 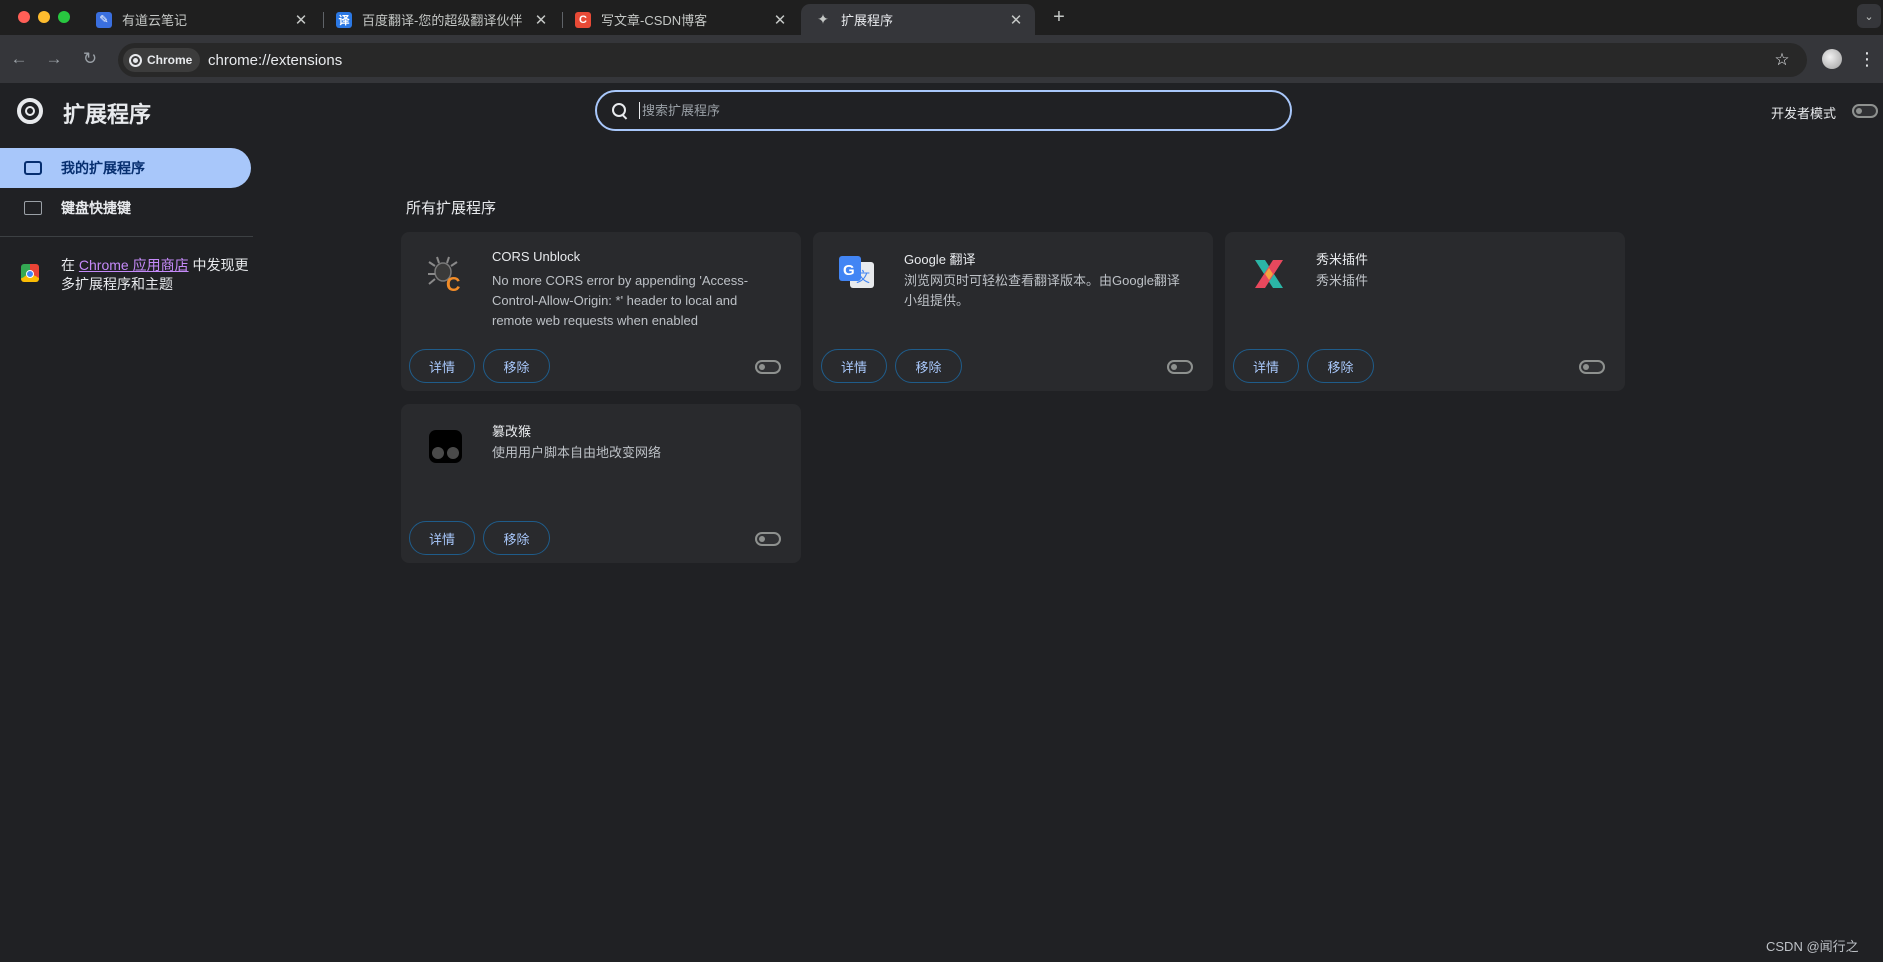 I want to click on tab-extensions: ✦ 扩展程序 ✕, so click(x=918, y=19).